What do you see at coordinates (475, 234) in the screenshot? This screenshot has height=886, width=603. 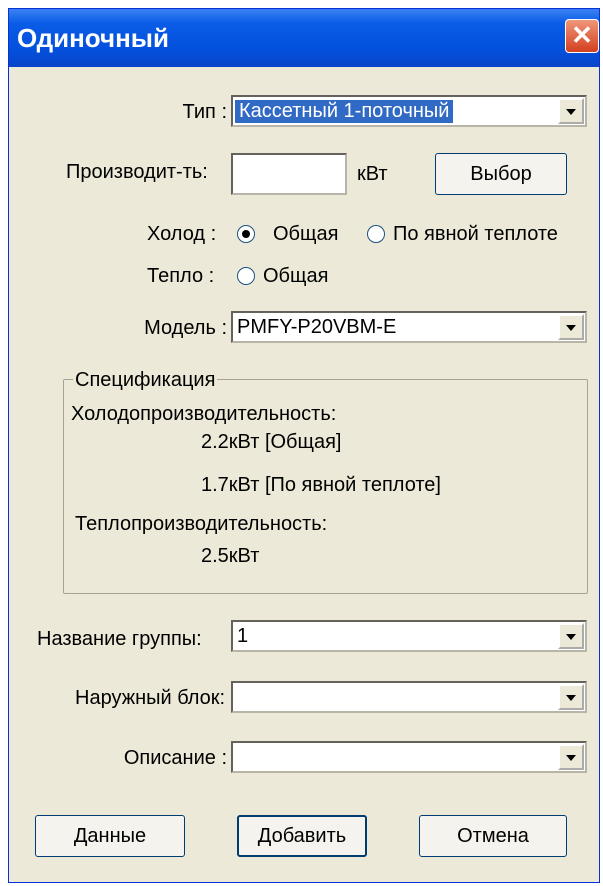 I see `cooling-sensible-option: По явной теплоте` at bounding box center [475, 234].